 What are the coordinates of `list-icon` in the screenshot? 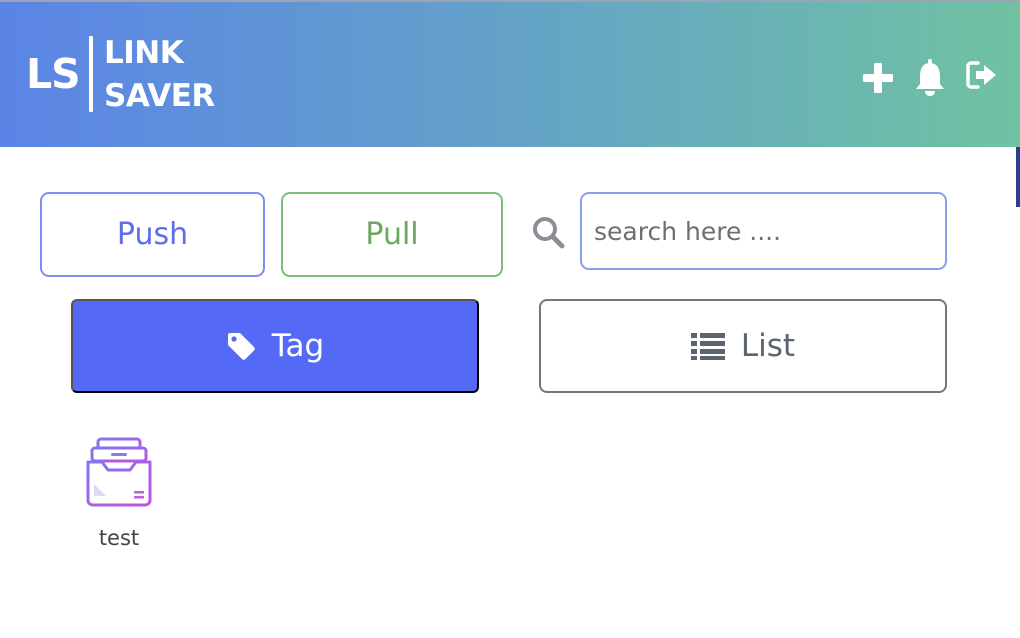 It's located at (707, 346).